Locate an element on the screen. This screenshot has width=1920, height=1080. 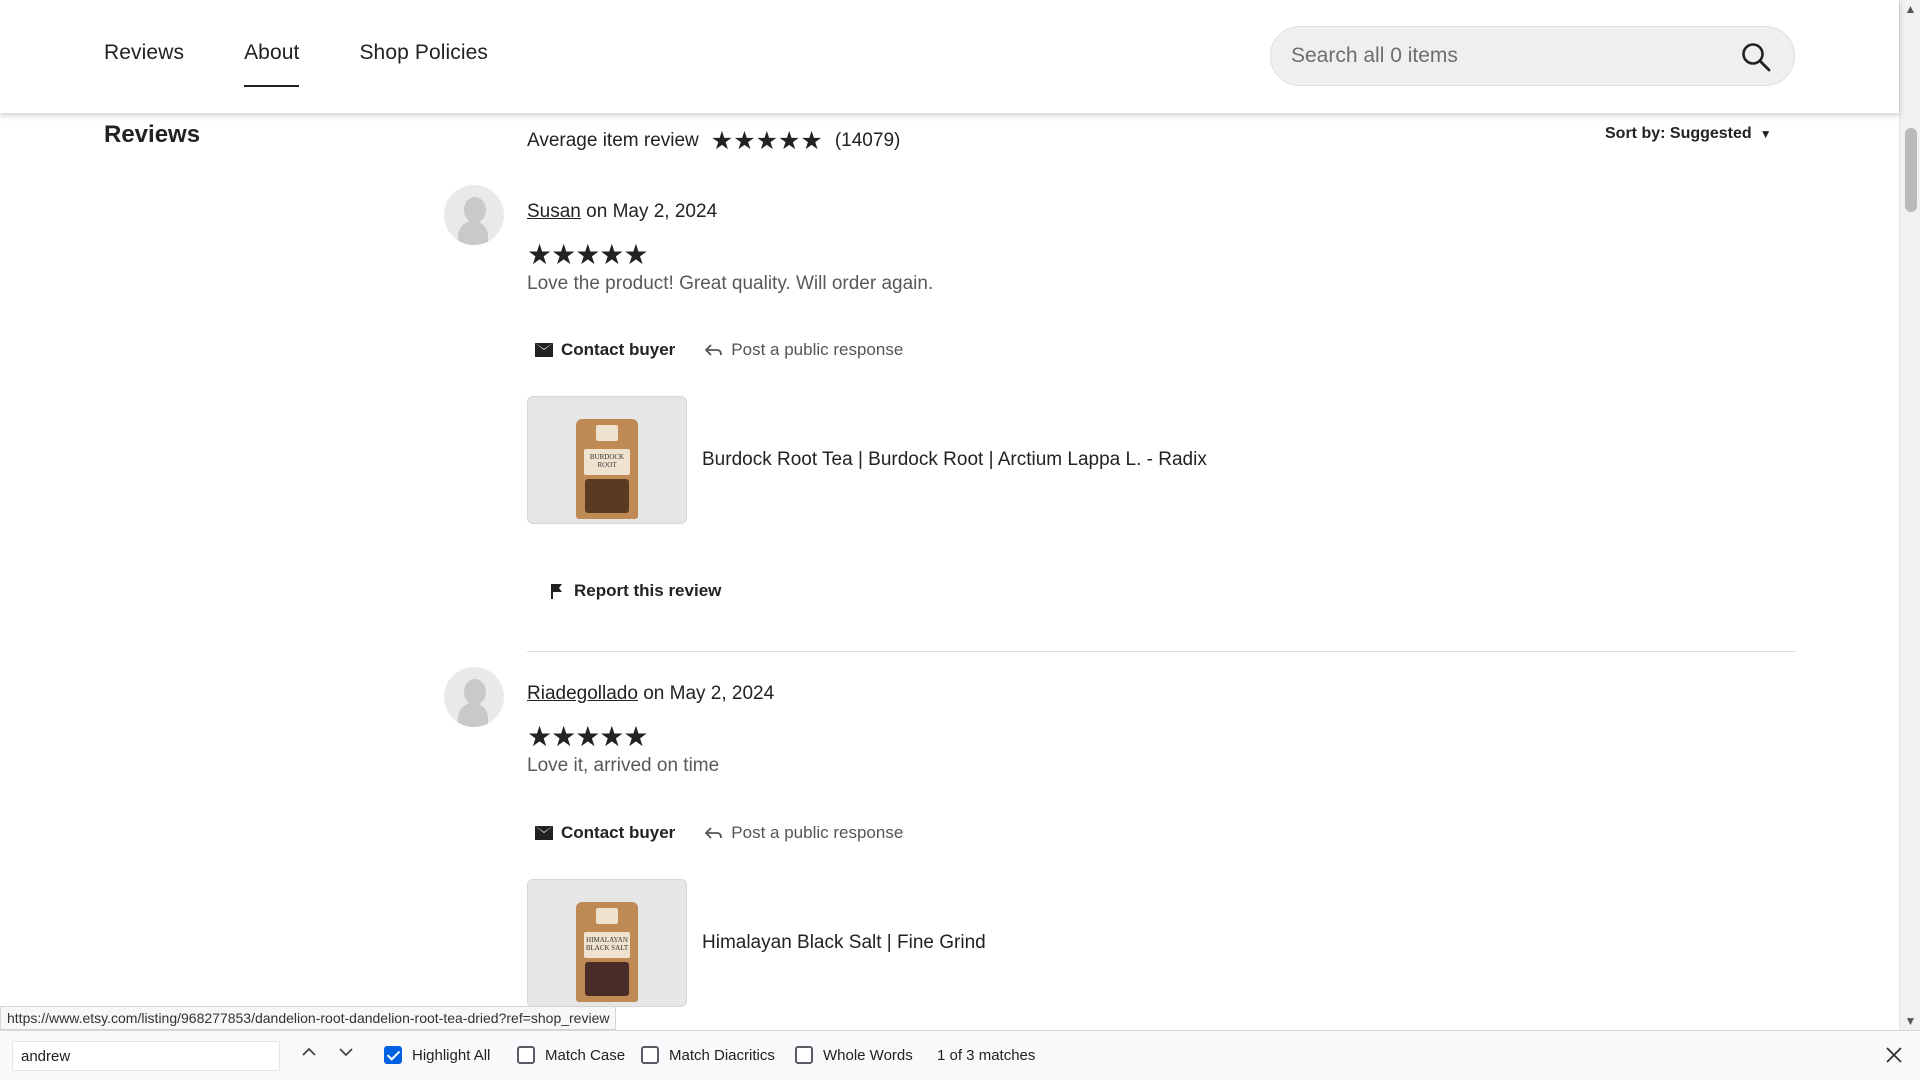
review-byline: Susan on May 2, 2024 is located at coordinates (622, 212).